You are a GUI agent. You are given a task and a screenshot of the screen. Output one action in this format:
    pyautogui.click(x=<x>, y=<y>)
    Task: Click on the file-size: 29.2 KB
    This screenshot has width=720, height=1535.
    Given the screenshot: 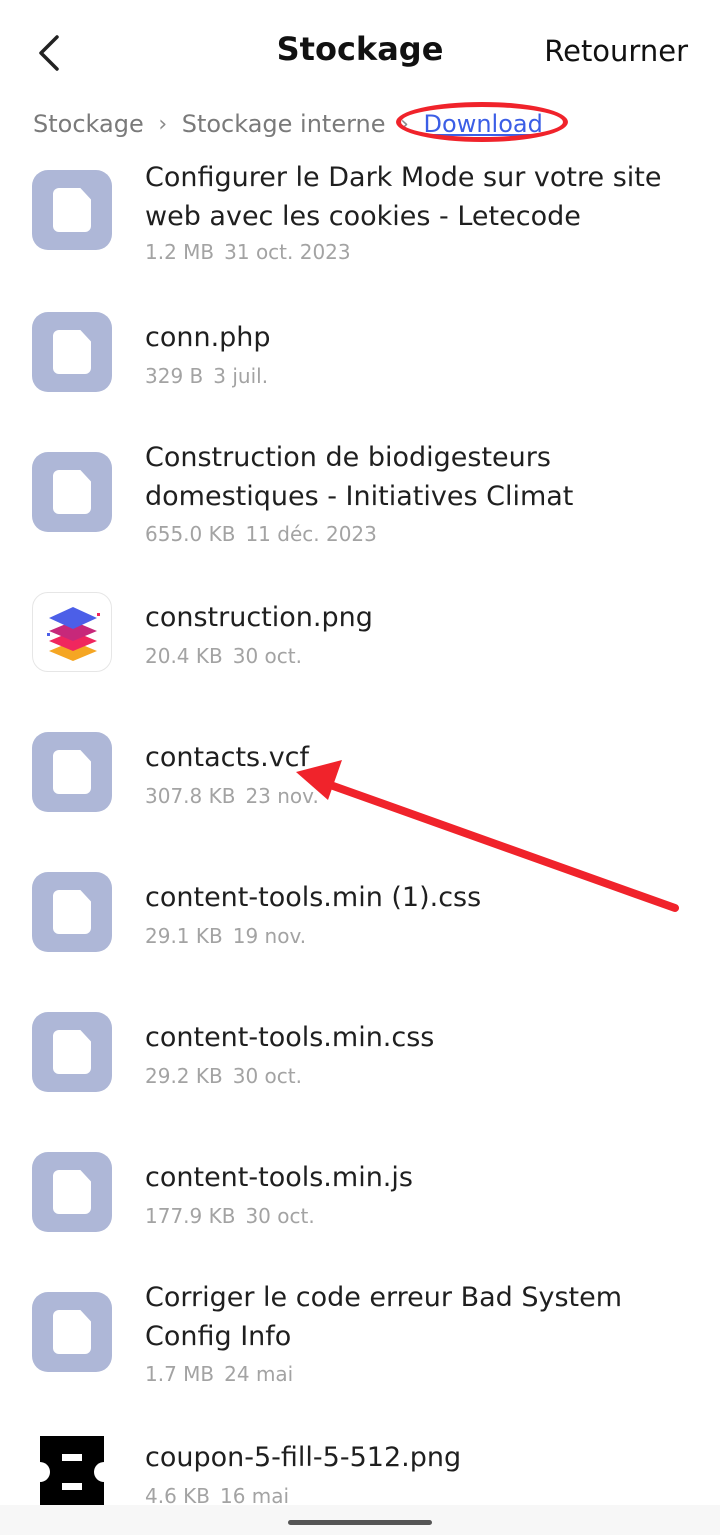 What is the action you would take?
    pyautogui.click(x=184, y=1076)
    